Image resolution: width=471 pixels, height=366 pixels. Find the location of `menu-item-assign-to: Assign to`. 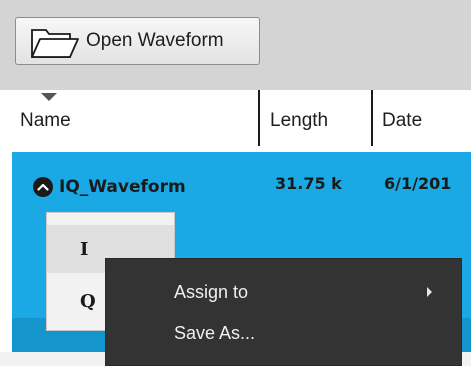

menu-item-assign-to: Assign to is located at coordinates (283, 293).